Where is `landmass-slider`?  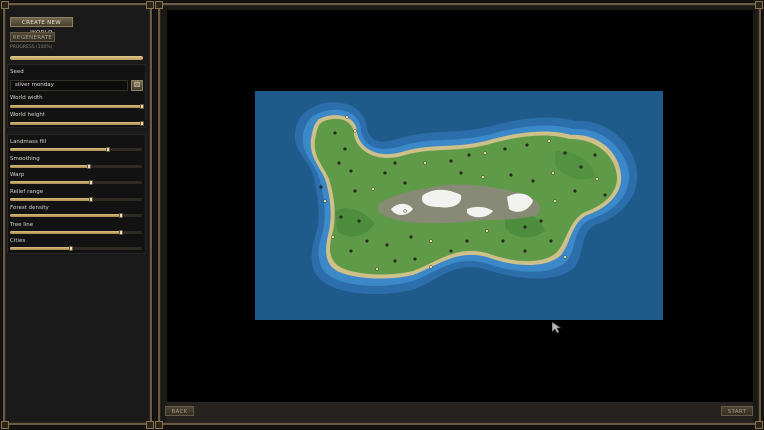 landmass-slider is located at coordinates (76, 149).